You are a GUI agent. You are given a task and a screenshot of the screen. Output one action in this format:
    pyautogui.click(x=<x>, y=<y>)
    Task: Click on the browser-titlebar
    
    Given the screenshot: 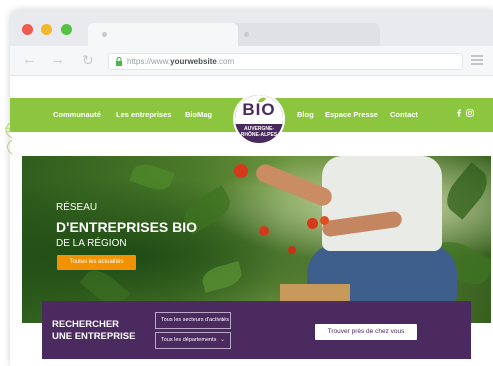 What is the action you would take?
    pyautogui.click(x=251, y=28)
    